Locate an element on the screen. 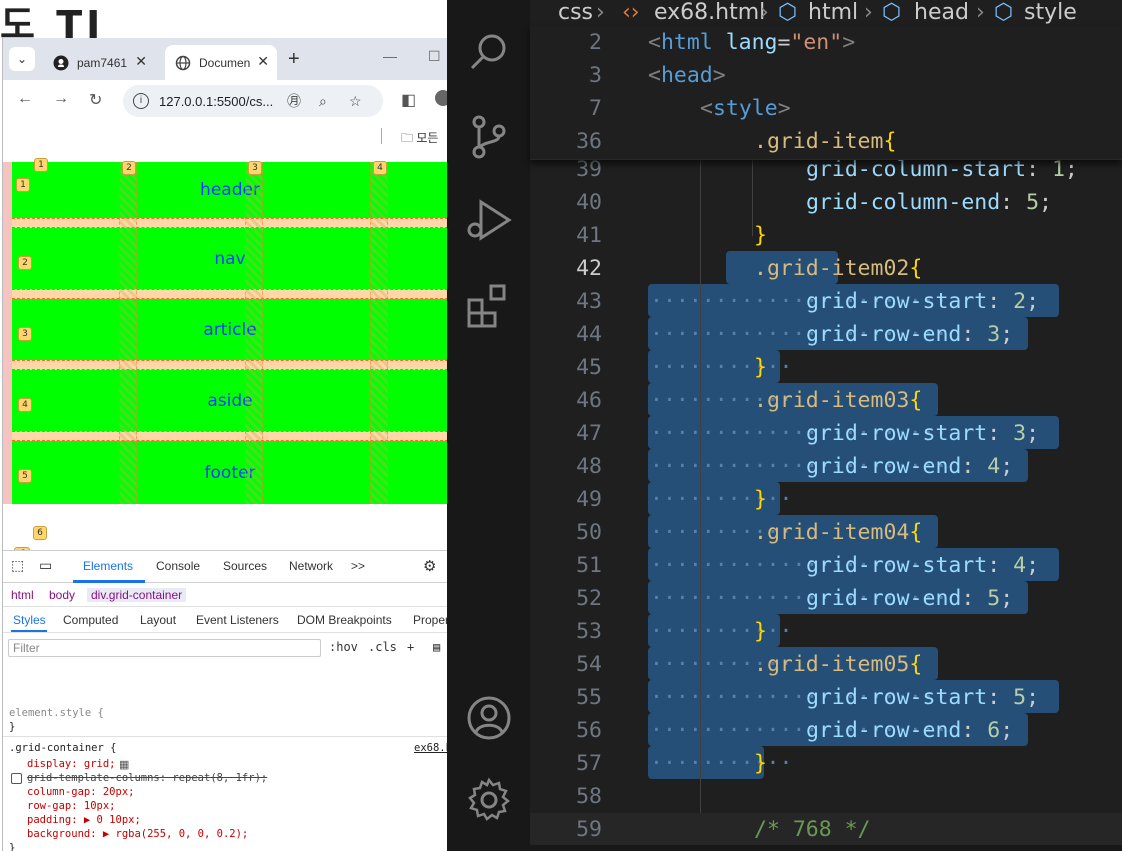  line-number: 51 is located at coordinates (589, 565).